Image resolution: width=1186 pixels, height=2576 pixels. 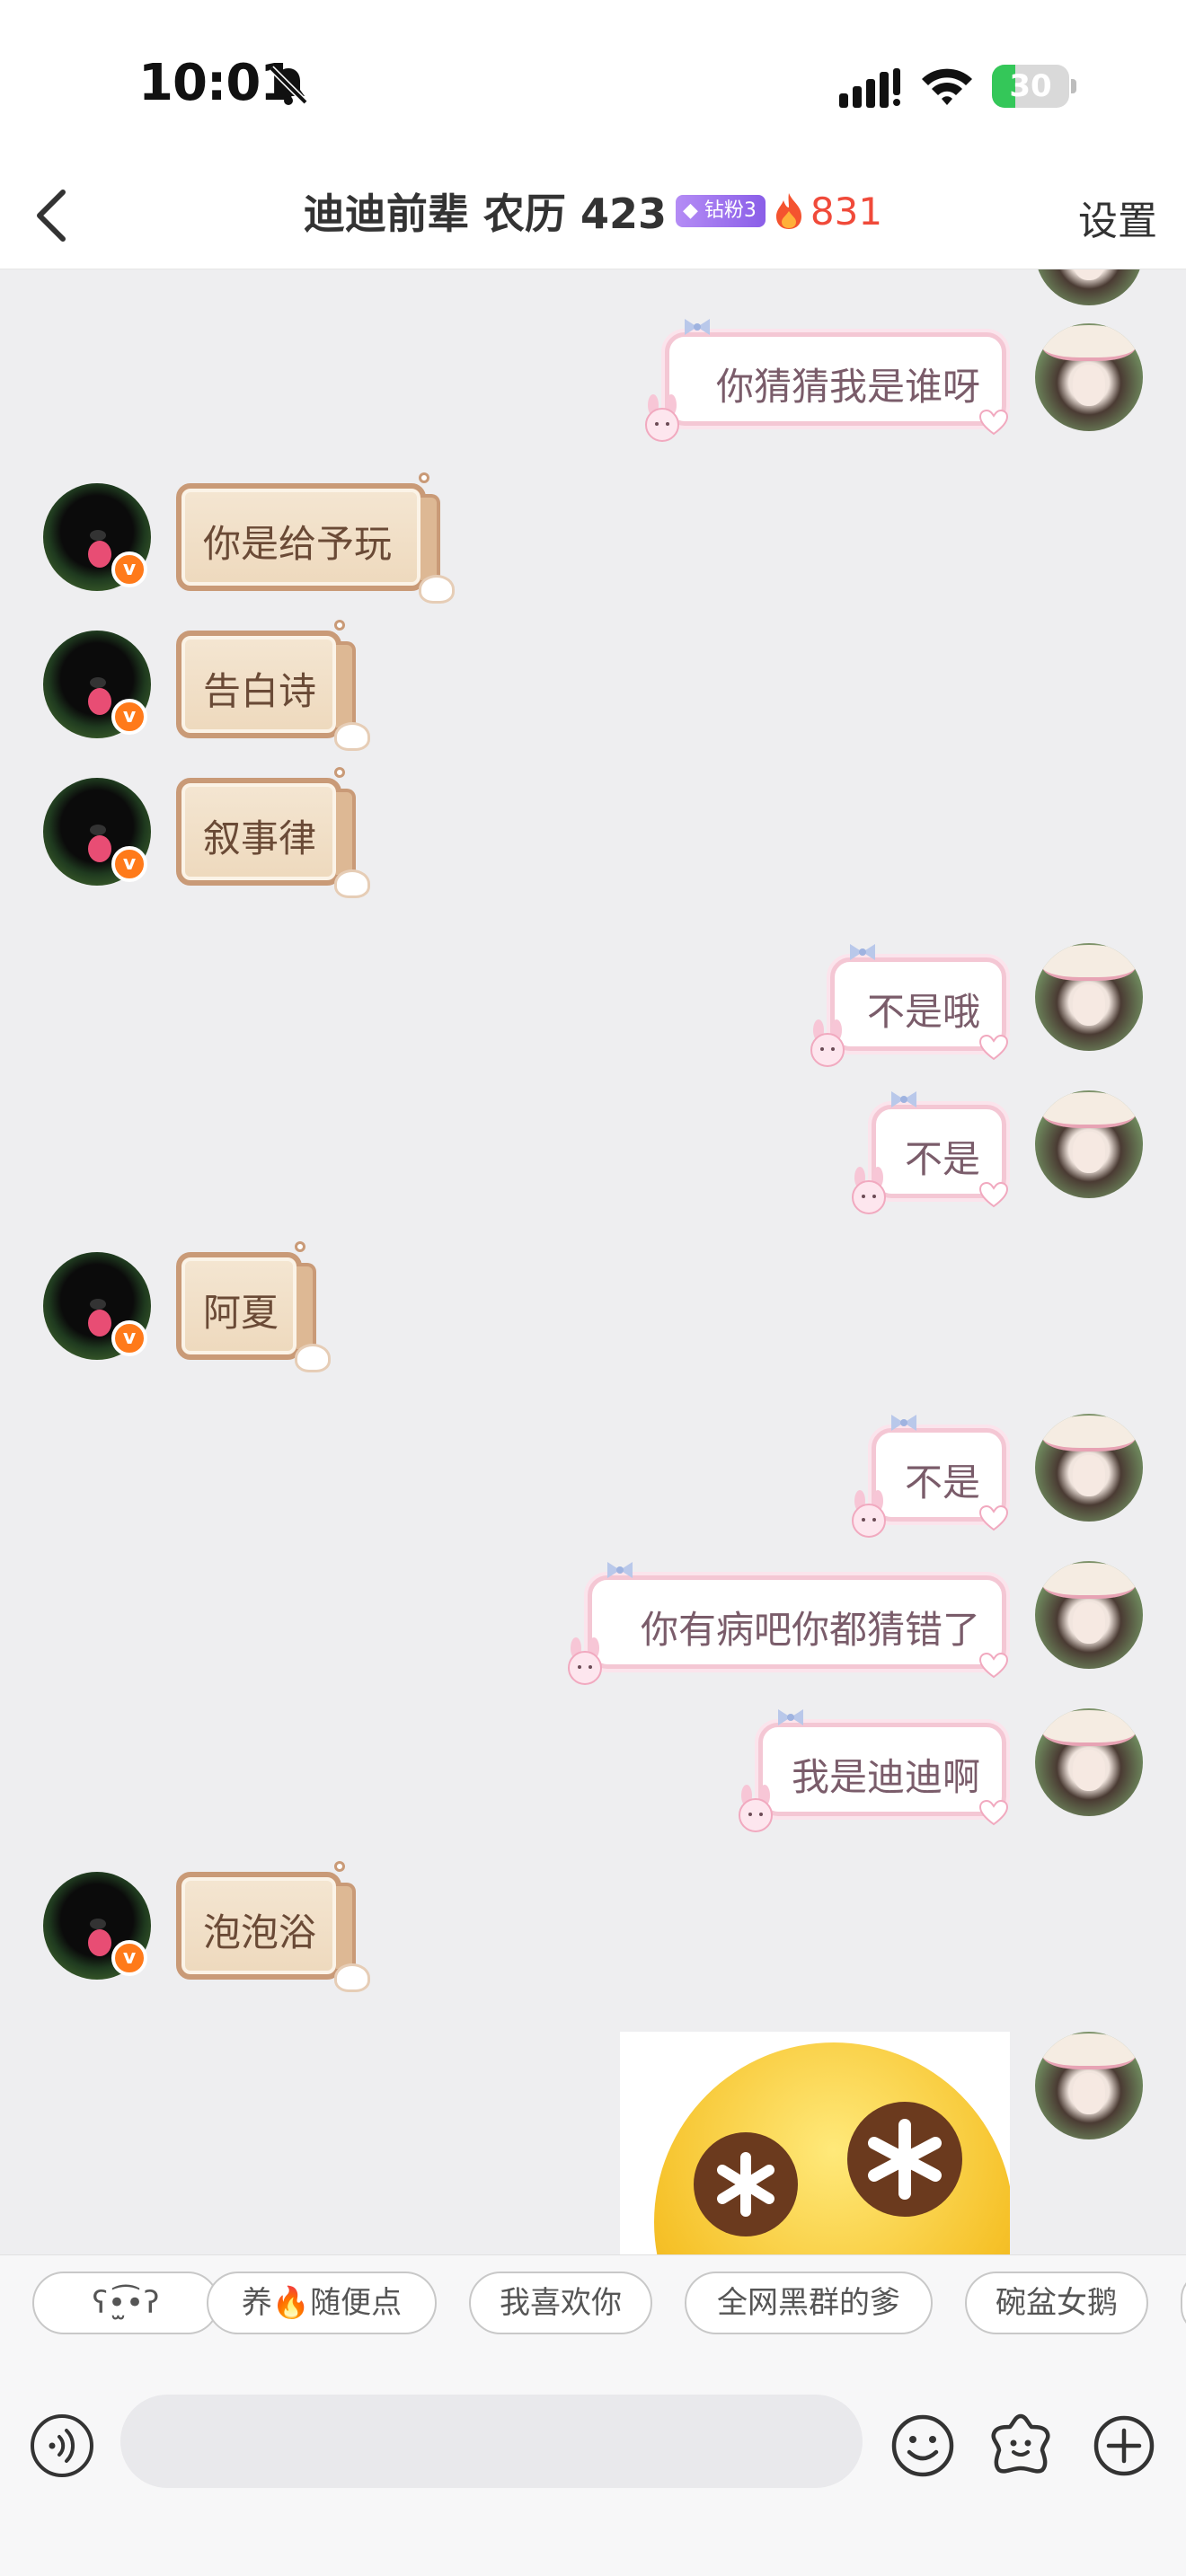 What do you see at coordinates (869, 88) in the screenshot?
I see `cellular-signal-icon` at bounding box center [869, 88].